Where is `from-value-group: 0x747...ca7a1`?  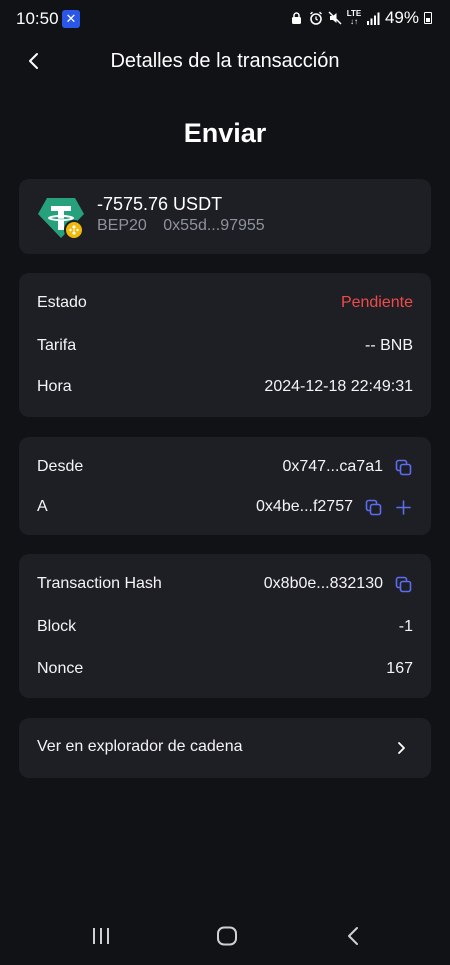
from-value-group: 0x747...ca7a1 is located at coordinates (347, 467).